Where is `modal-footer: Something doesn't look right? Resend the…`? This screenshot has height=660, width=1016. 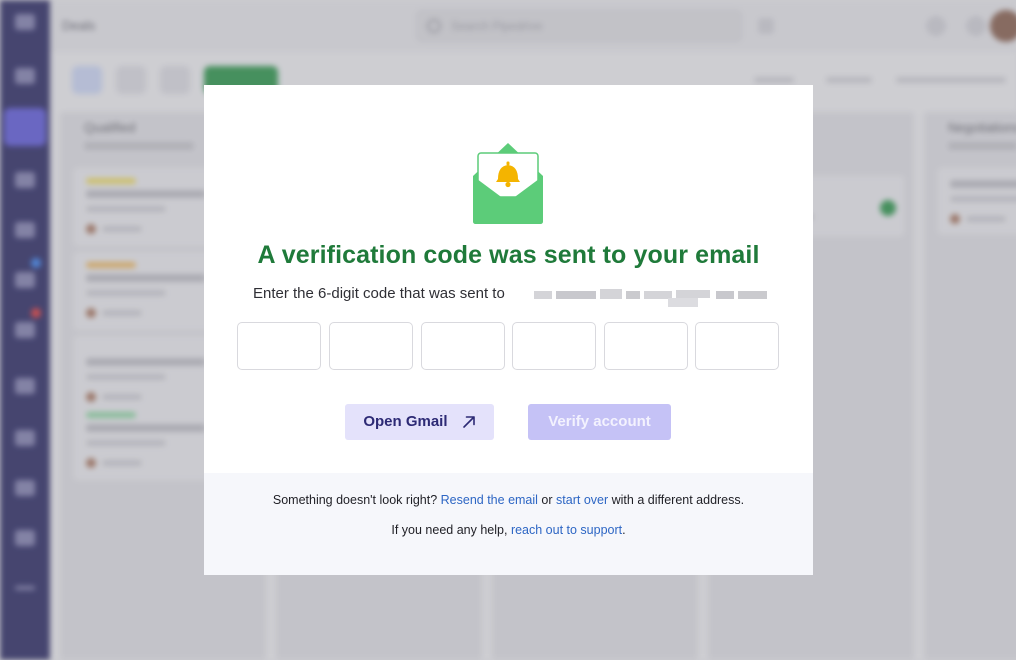 modal-footer: Something doesn't look right? Resend the… is located at coordinates (508, 524).